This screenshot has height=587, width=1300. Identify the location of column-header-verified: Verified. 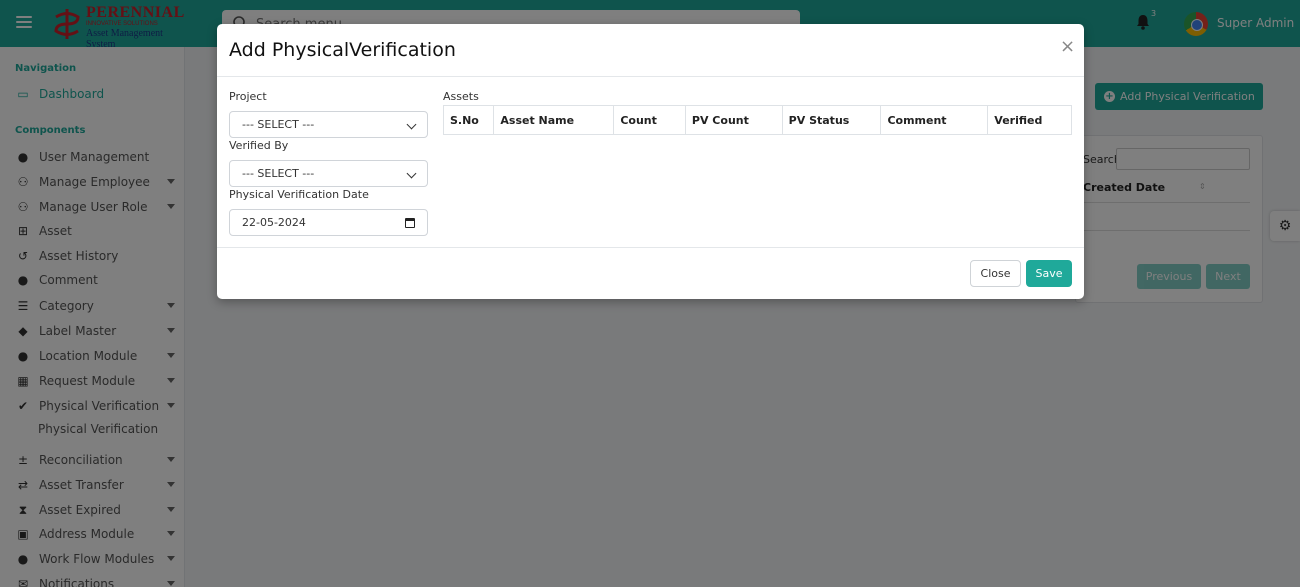
(1029, 120).